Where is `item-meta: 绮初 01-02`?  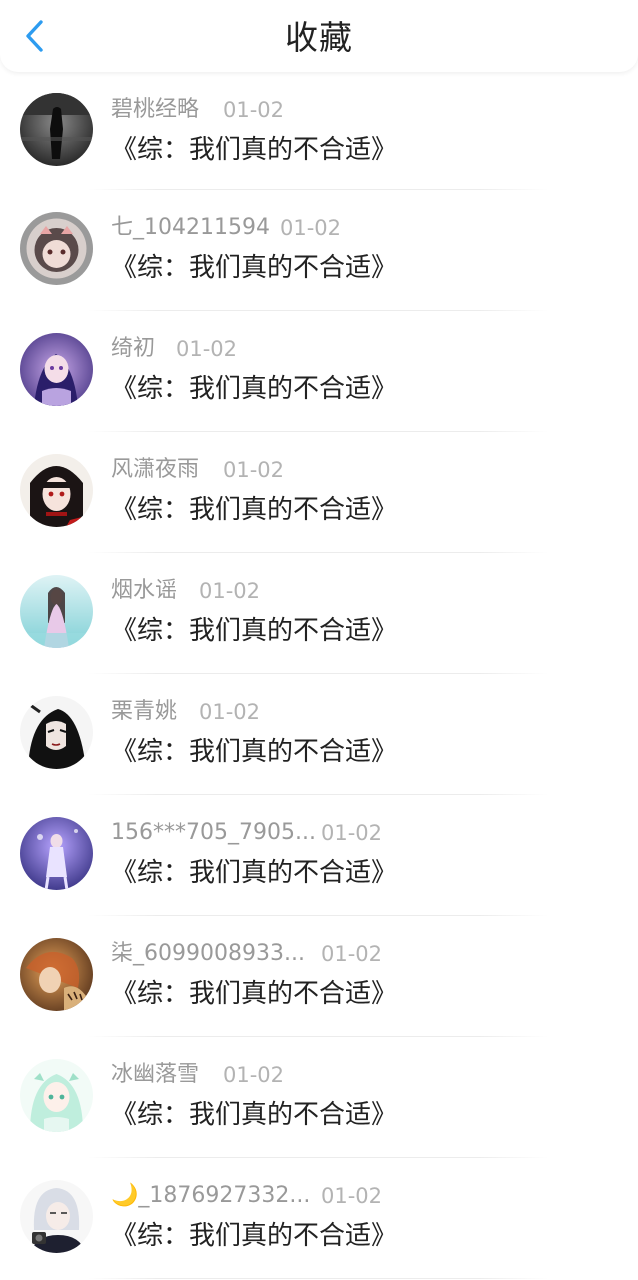
item-meta: 绮初 01-02 is located at coordinates (174, 349).